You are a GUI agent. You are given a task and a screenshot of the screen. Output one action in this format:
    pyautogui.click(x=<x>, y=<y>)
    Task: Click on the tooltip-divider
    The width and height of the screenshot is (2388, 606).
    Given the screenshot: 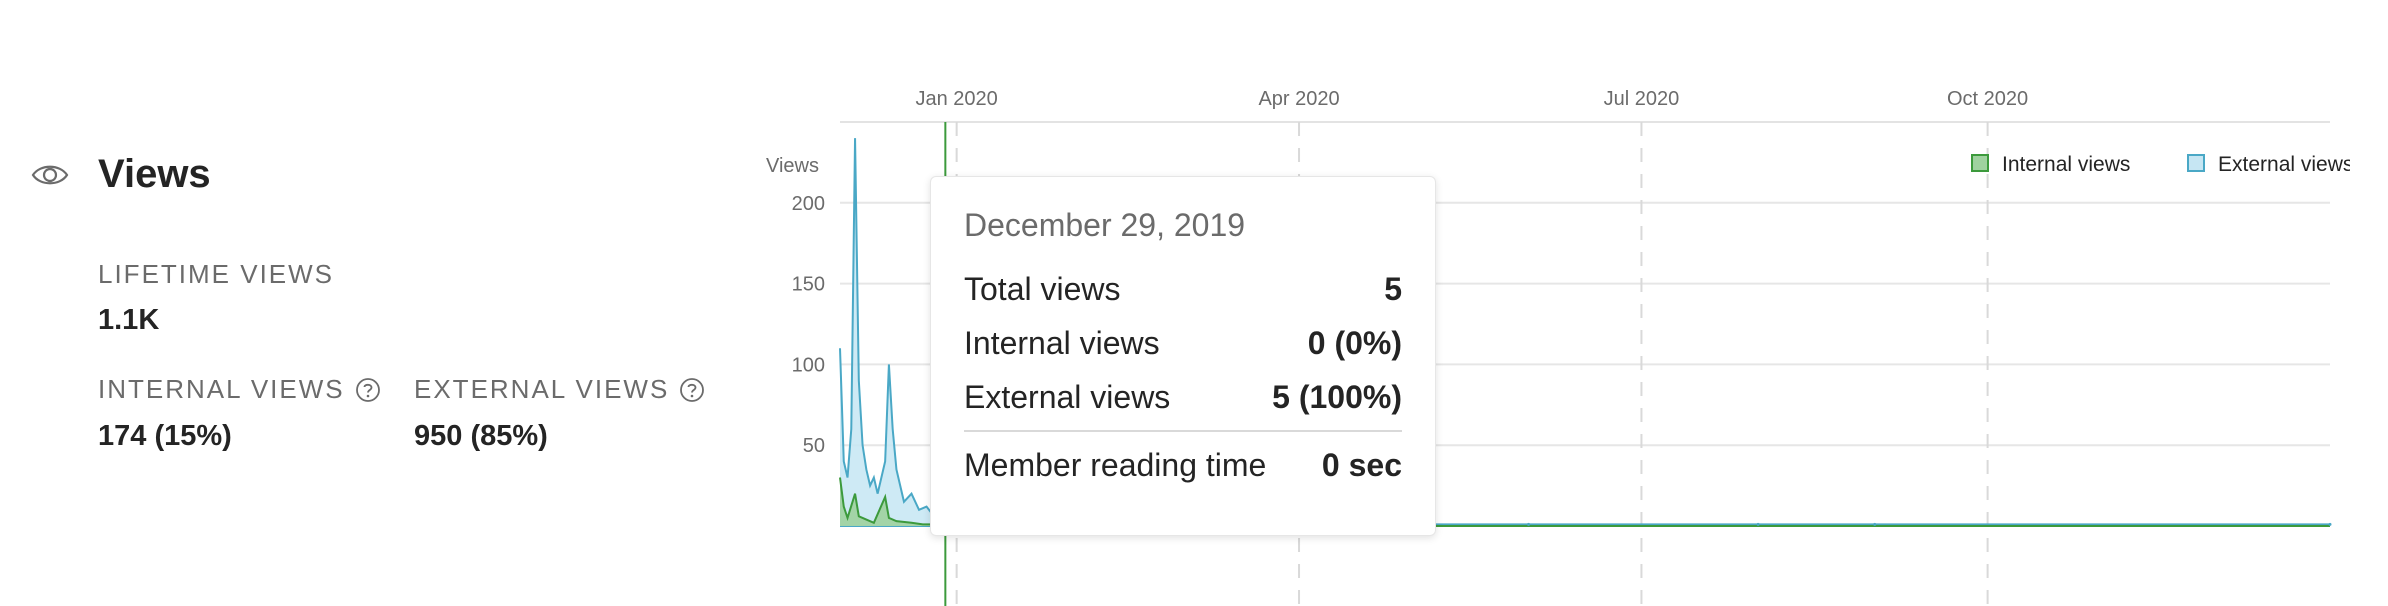 What is the action you would take?
    pyautogui.click(x=1183, y=431)
    